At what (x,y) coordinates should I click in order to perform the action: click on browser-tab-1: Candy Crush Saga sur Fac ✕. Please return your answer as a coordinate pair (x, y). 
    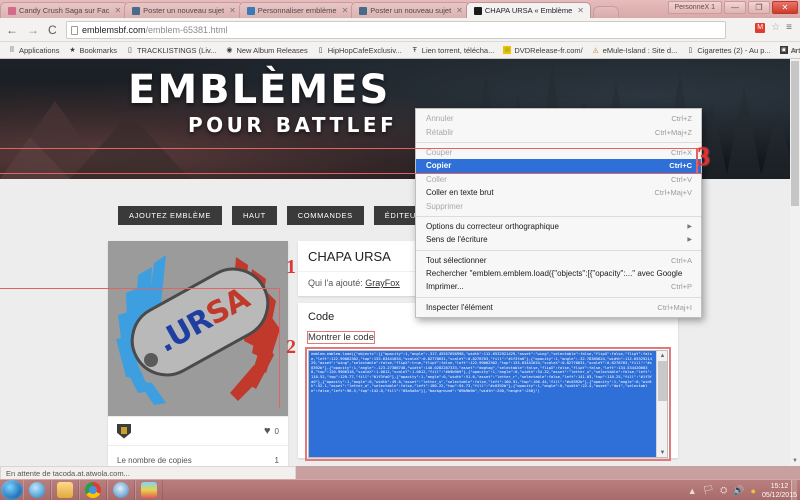
    Looking at the image, I should click on (64, 10).